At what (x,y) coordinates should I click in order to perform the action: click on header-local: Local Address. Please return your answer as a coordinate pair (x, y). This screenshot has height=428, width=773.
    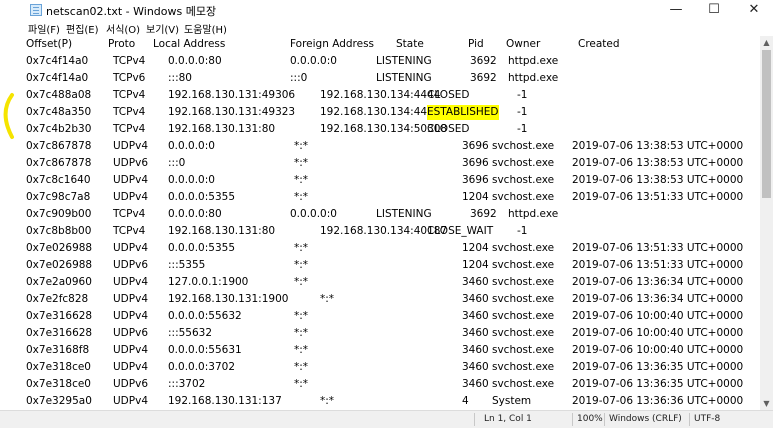
    Looking at the image, I should click on (189, 44).